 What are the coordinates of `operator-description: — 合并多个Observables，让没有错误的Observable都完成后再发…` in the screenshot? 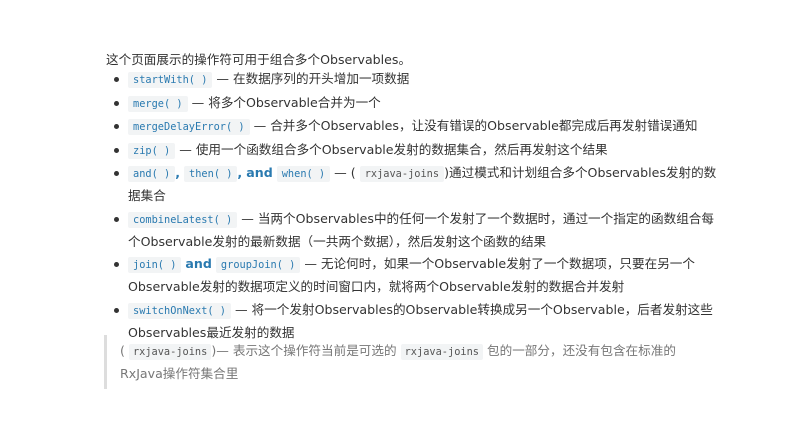 It's located at (475, 125).